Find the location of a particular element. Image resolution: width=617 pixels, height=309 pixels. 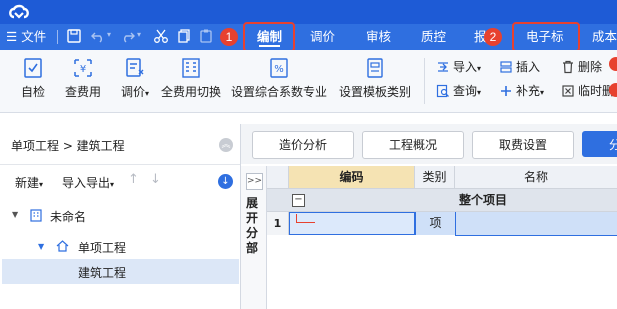

divider is located at coordinates (120, 164).